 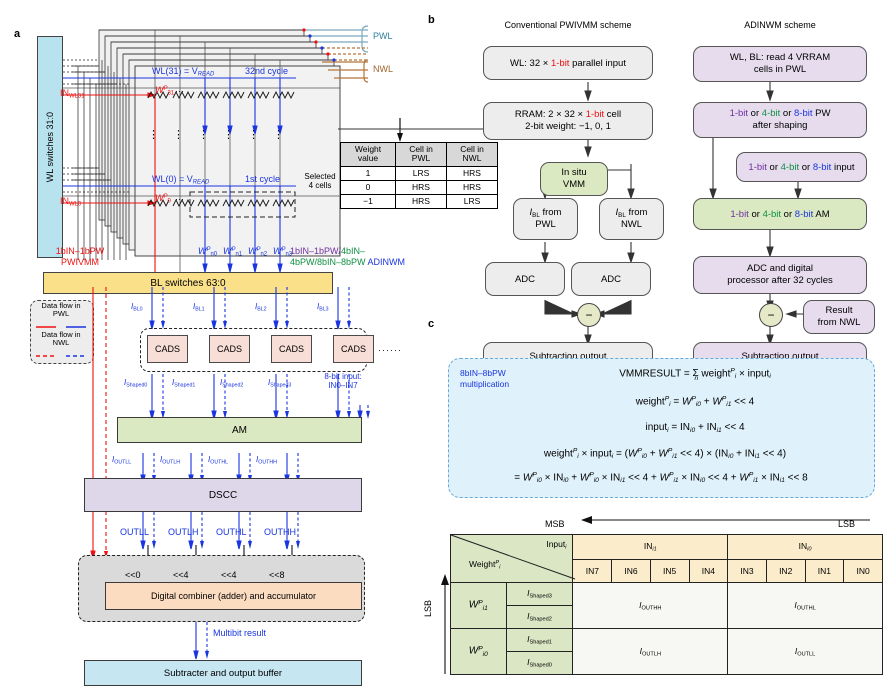 I want to click on array-vertical-dots5: ⋮, so click(x=253, y=135).